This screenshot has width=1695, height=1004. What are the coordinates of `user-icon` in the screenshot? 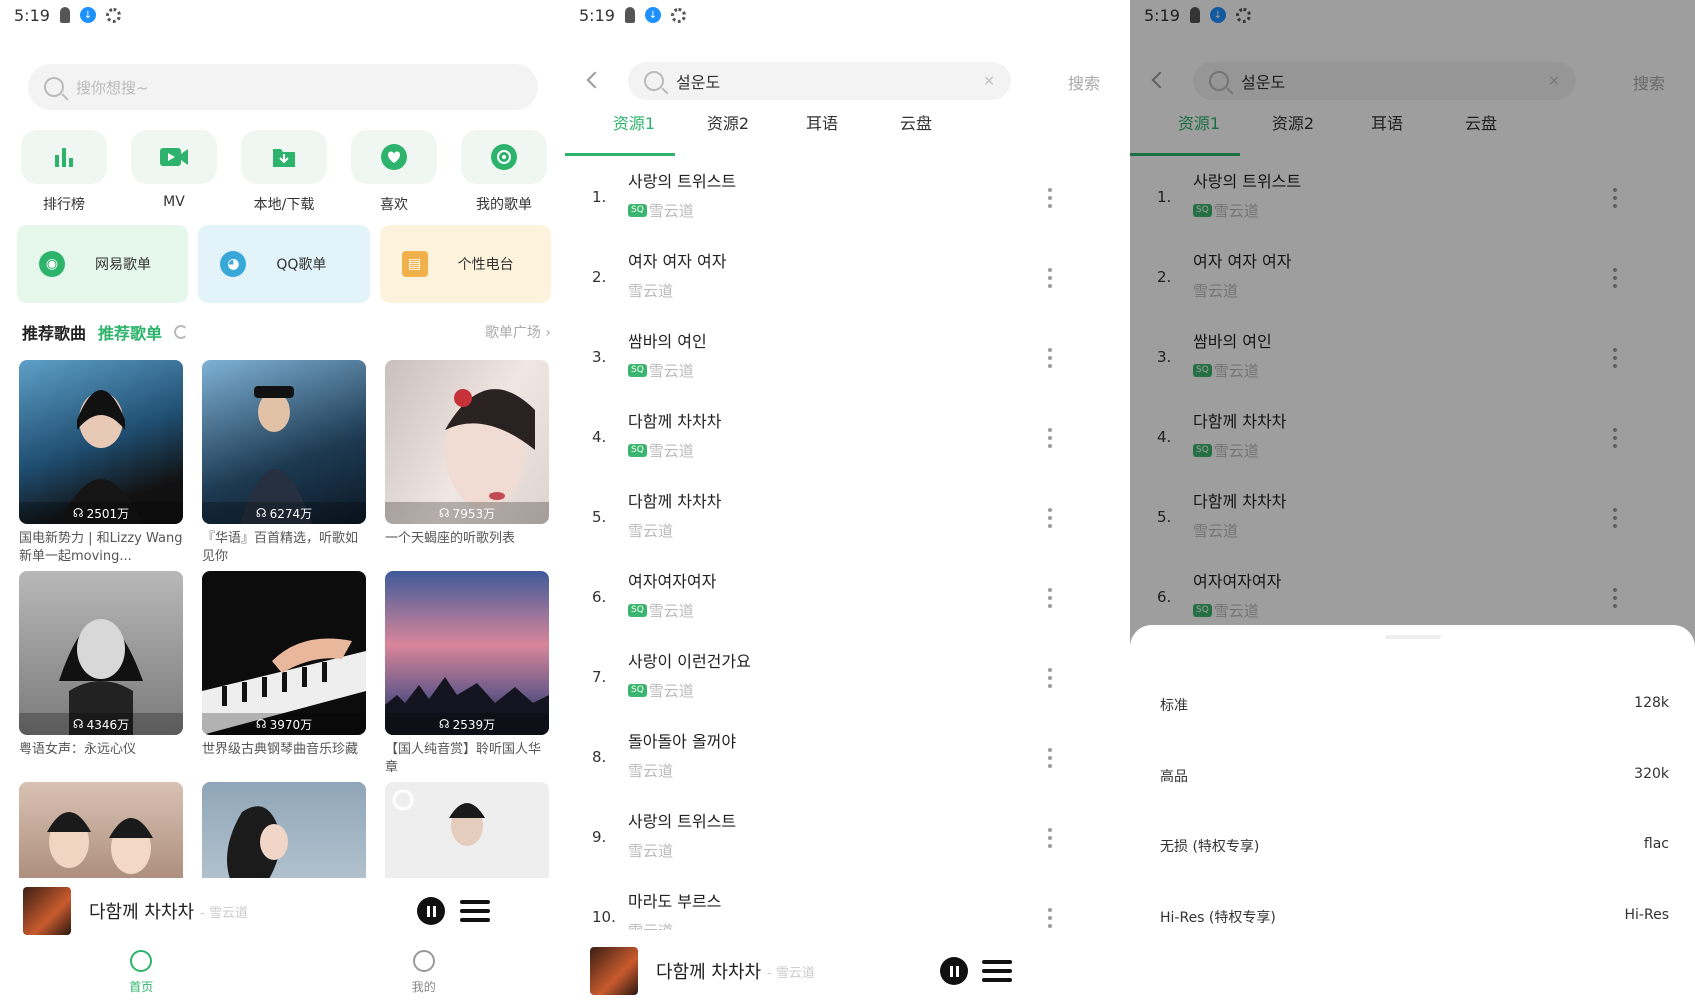 It's located at (423, 961).